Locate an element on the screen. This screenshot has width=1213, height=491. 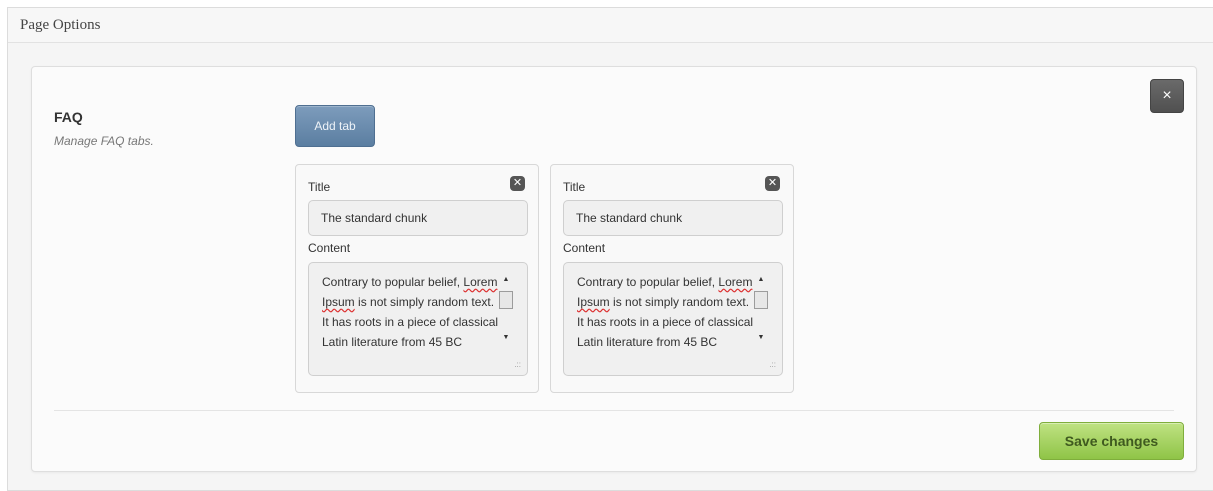
add-tab-button: Add tab is located at coordinates (335, 126).